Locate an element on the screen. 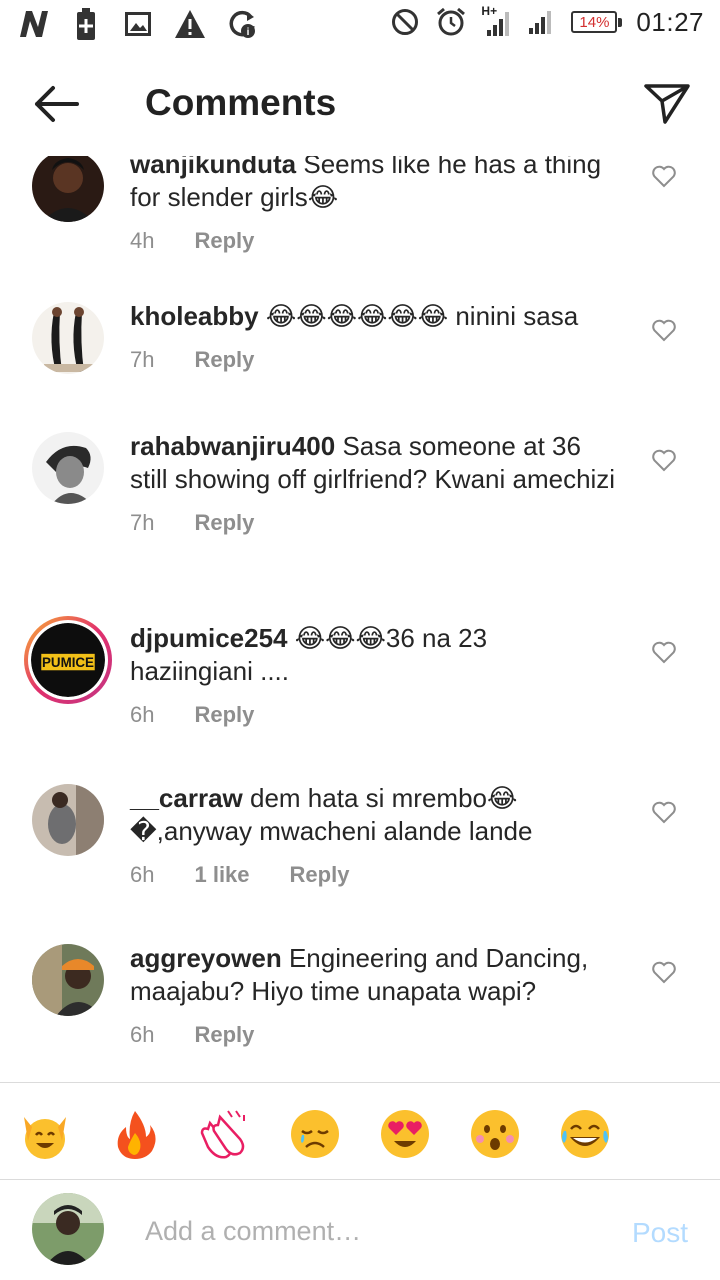 The width and height of the screenshot is (720, 1280). comment-username: kholeabby is located at coordinates (194, 316).